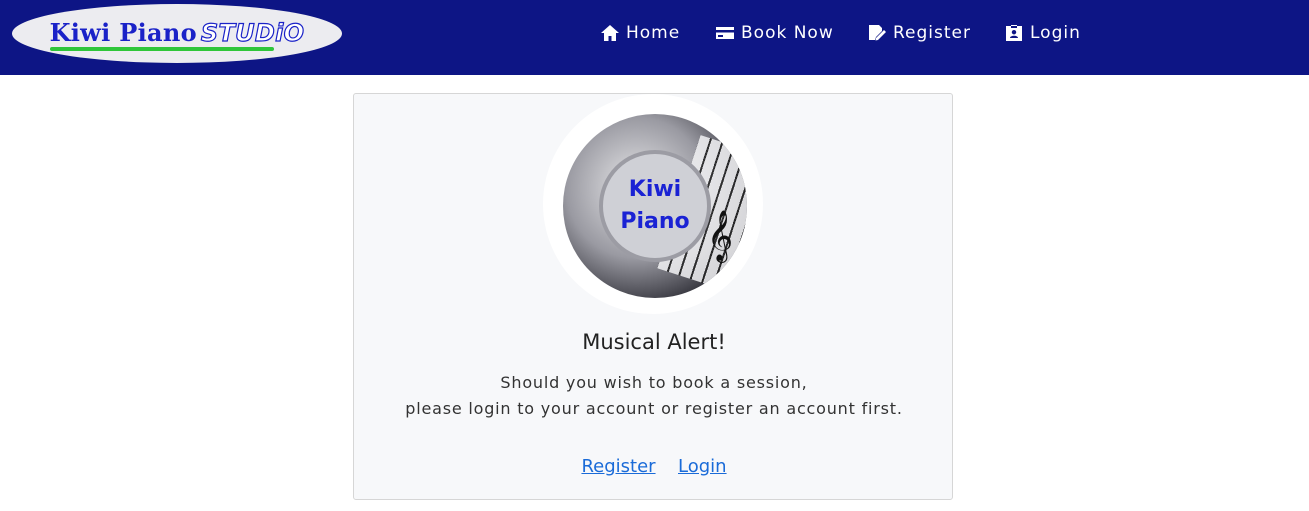 The height and width of the screenshot is (511, 1309). I want to click on id-badge-icon, so click(1014, 33).